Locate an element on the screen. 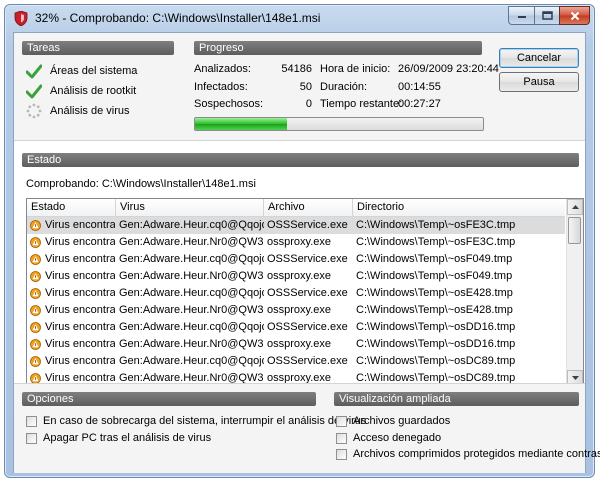 Image resolution: width=600 pixels, height=484 pixels. task-rootkit: Análisis de rootkit is located at coordinates (81, 91).